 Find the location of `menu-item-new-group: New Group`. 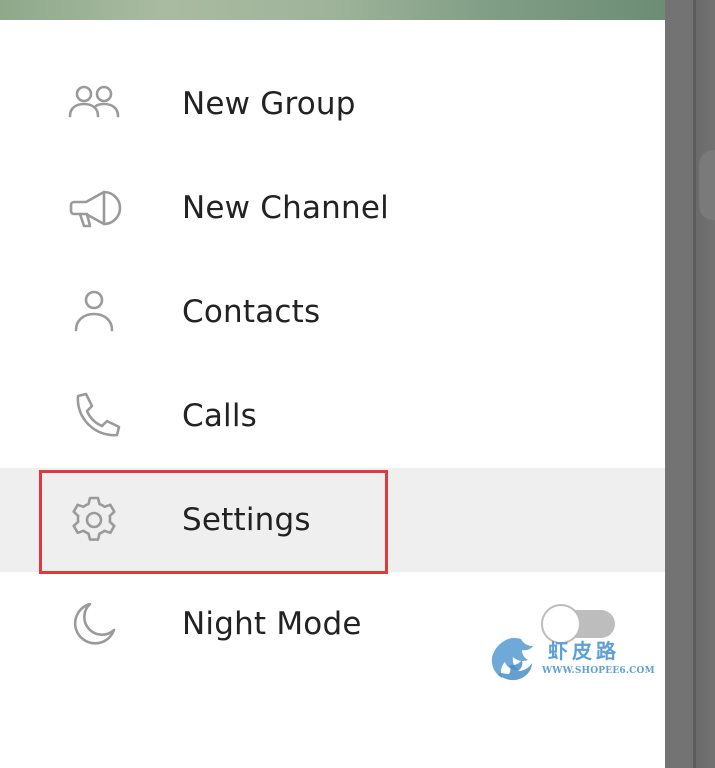

menu-item-new-group: New Group is located at coordinates (332, 104).